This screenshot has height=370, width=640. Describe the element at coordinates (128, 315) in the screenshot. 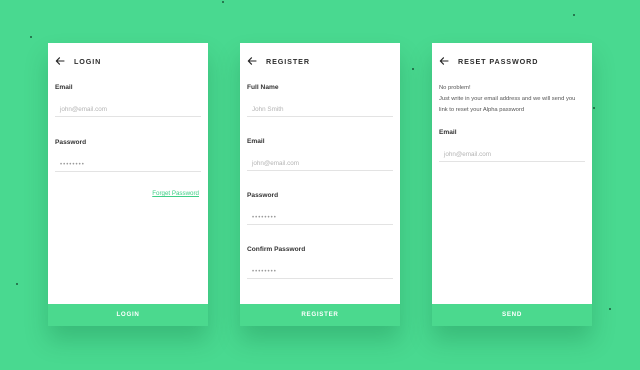

I see `login-button: LOGIN` at that location.